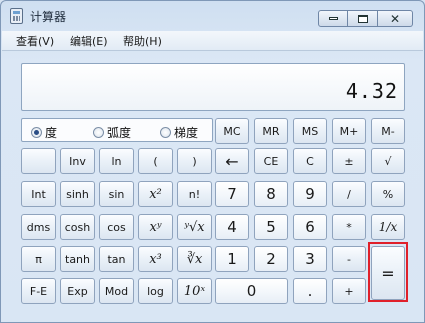  What do you see at coordinates (349, 259) in the screenshot?
I see `subtract-button: -` at bounding box center [349, 259].